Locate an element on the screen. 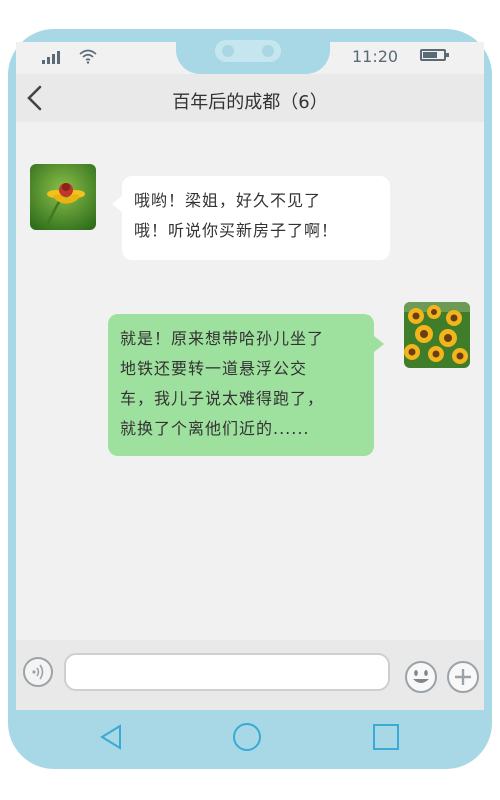 The height and width of the screenshot is (800, 500). avatar-flower is located at coordinates (63, 197).